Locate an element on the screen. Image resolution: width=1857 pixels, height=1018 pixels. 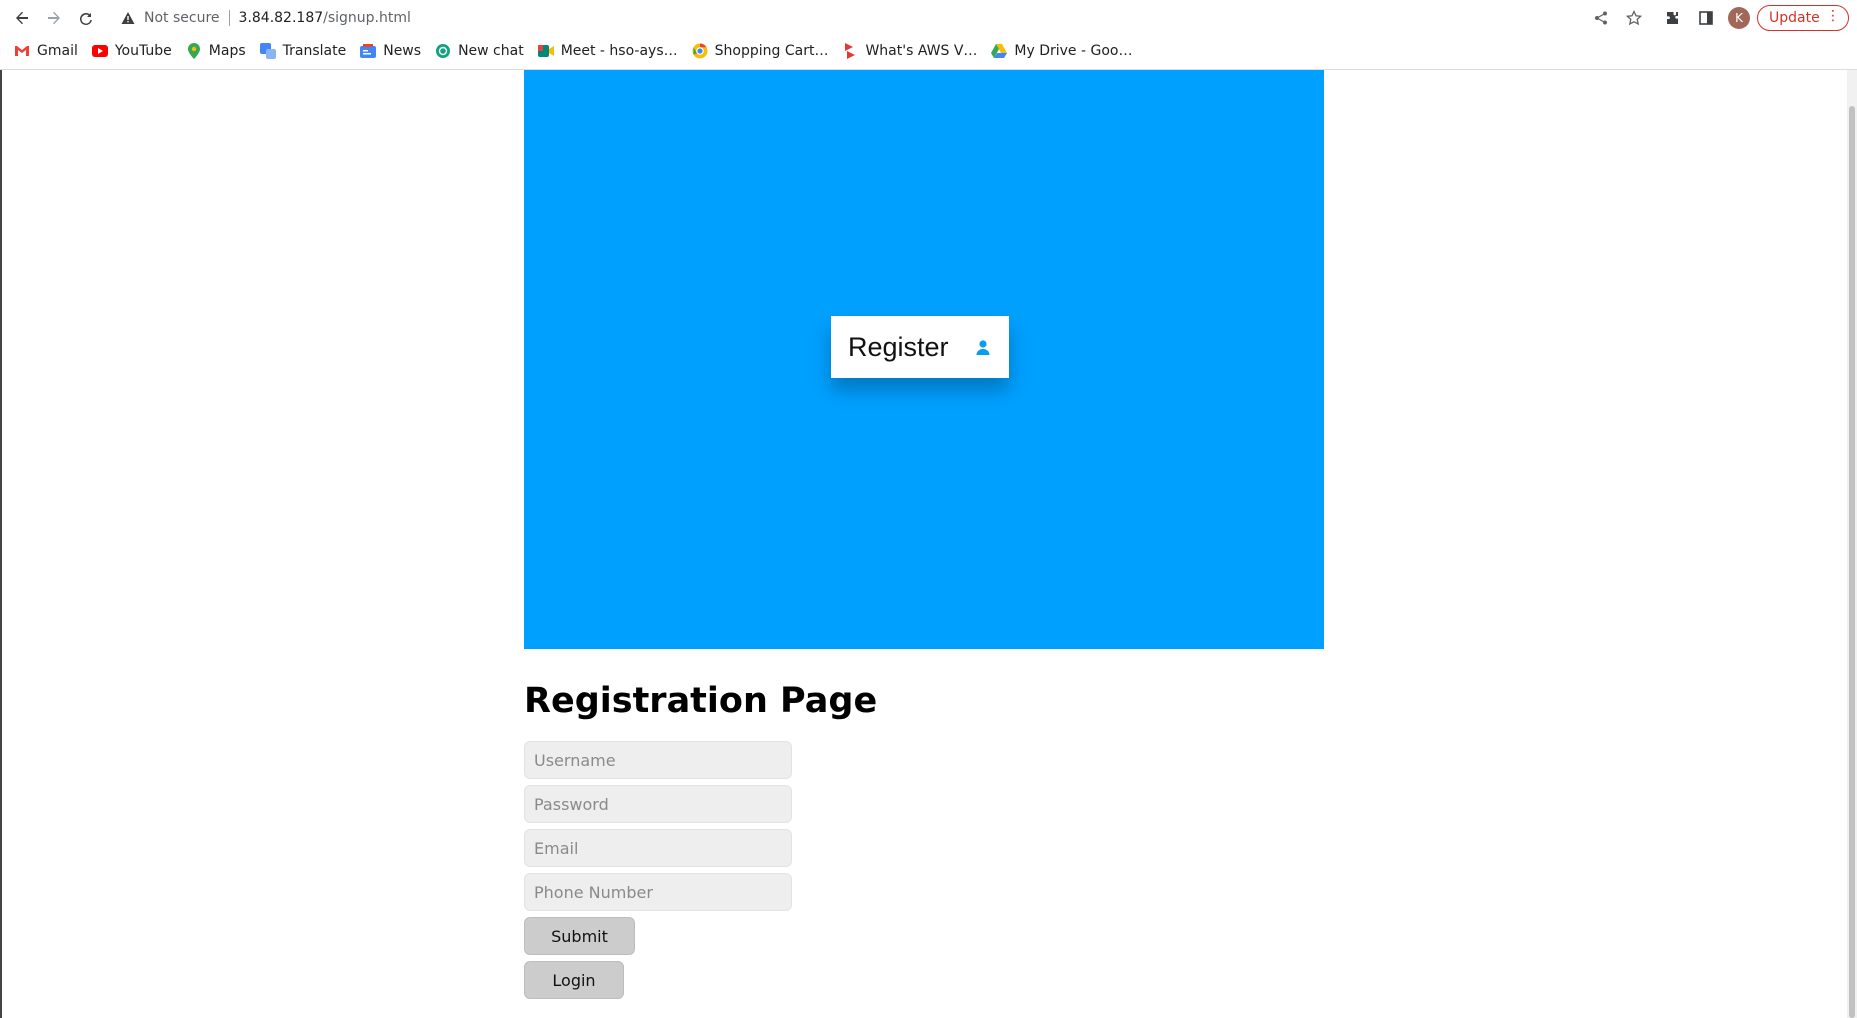
bookmark-label: Translate is located at coordinates (314, 51).